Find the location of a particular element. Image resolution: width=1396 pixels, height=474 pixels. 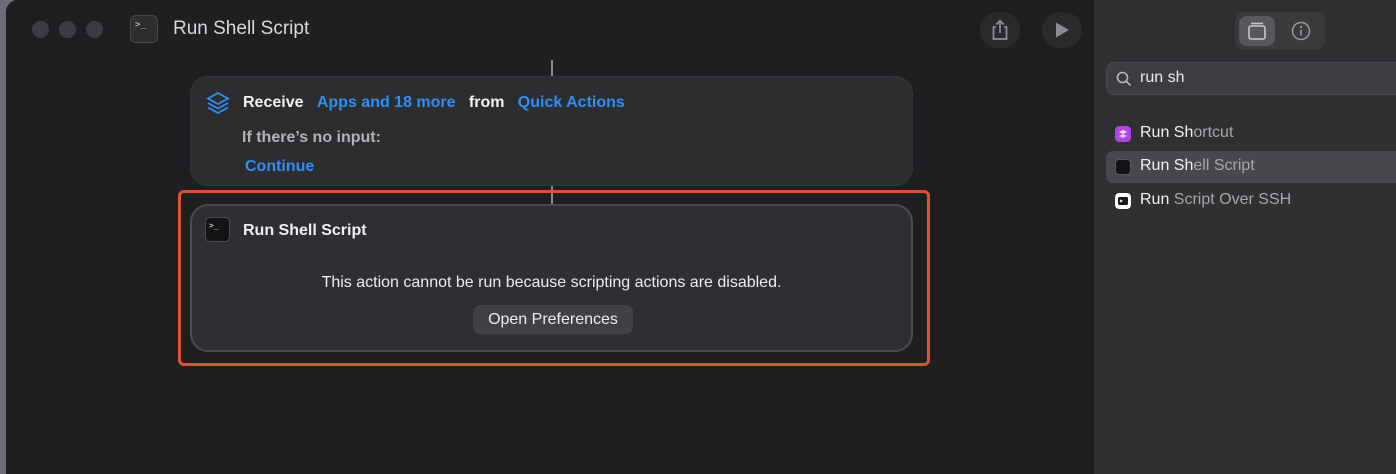

run-button is located at coordinates (1062, 30).